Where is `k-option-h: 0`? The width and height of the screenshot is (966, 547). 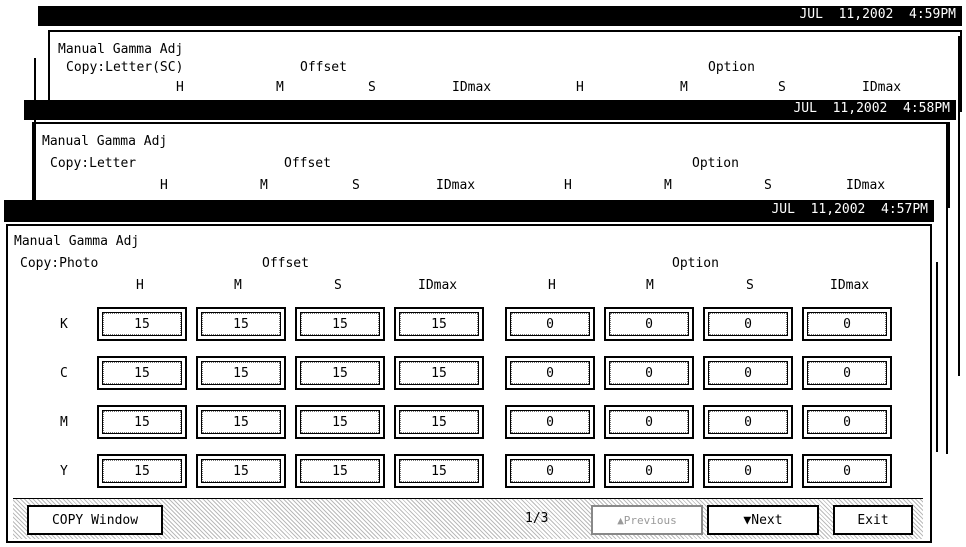
k-option-h: 0 is located at coordinates (550, 324).